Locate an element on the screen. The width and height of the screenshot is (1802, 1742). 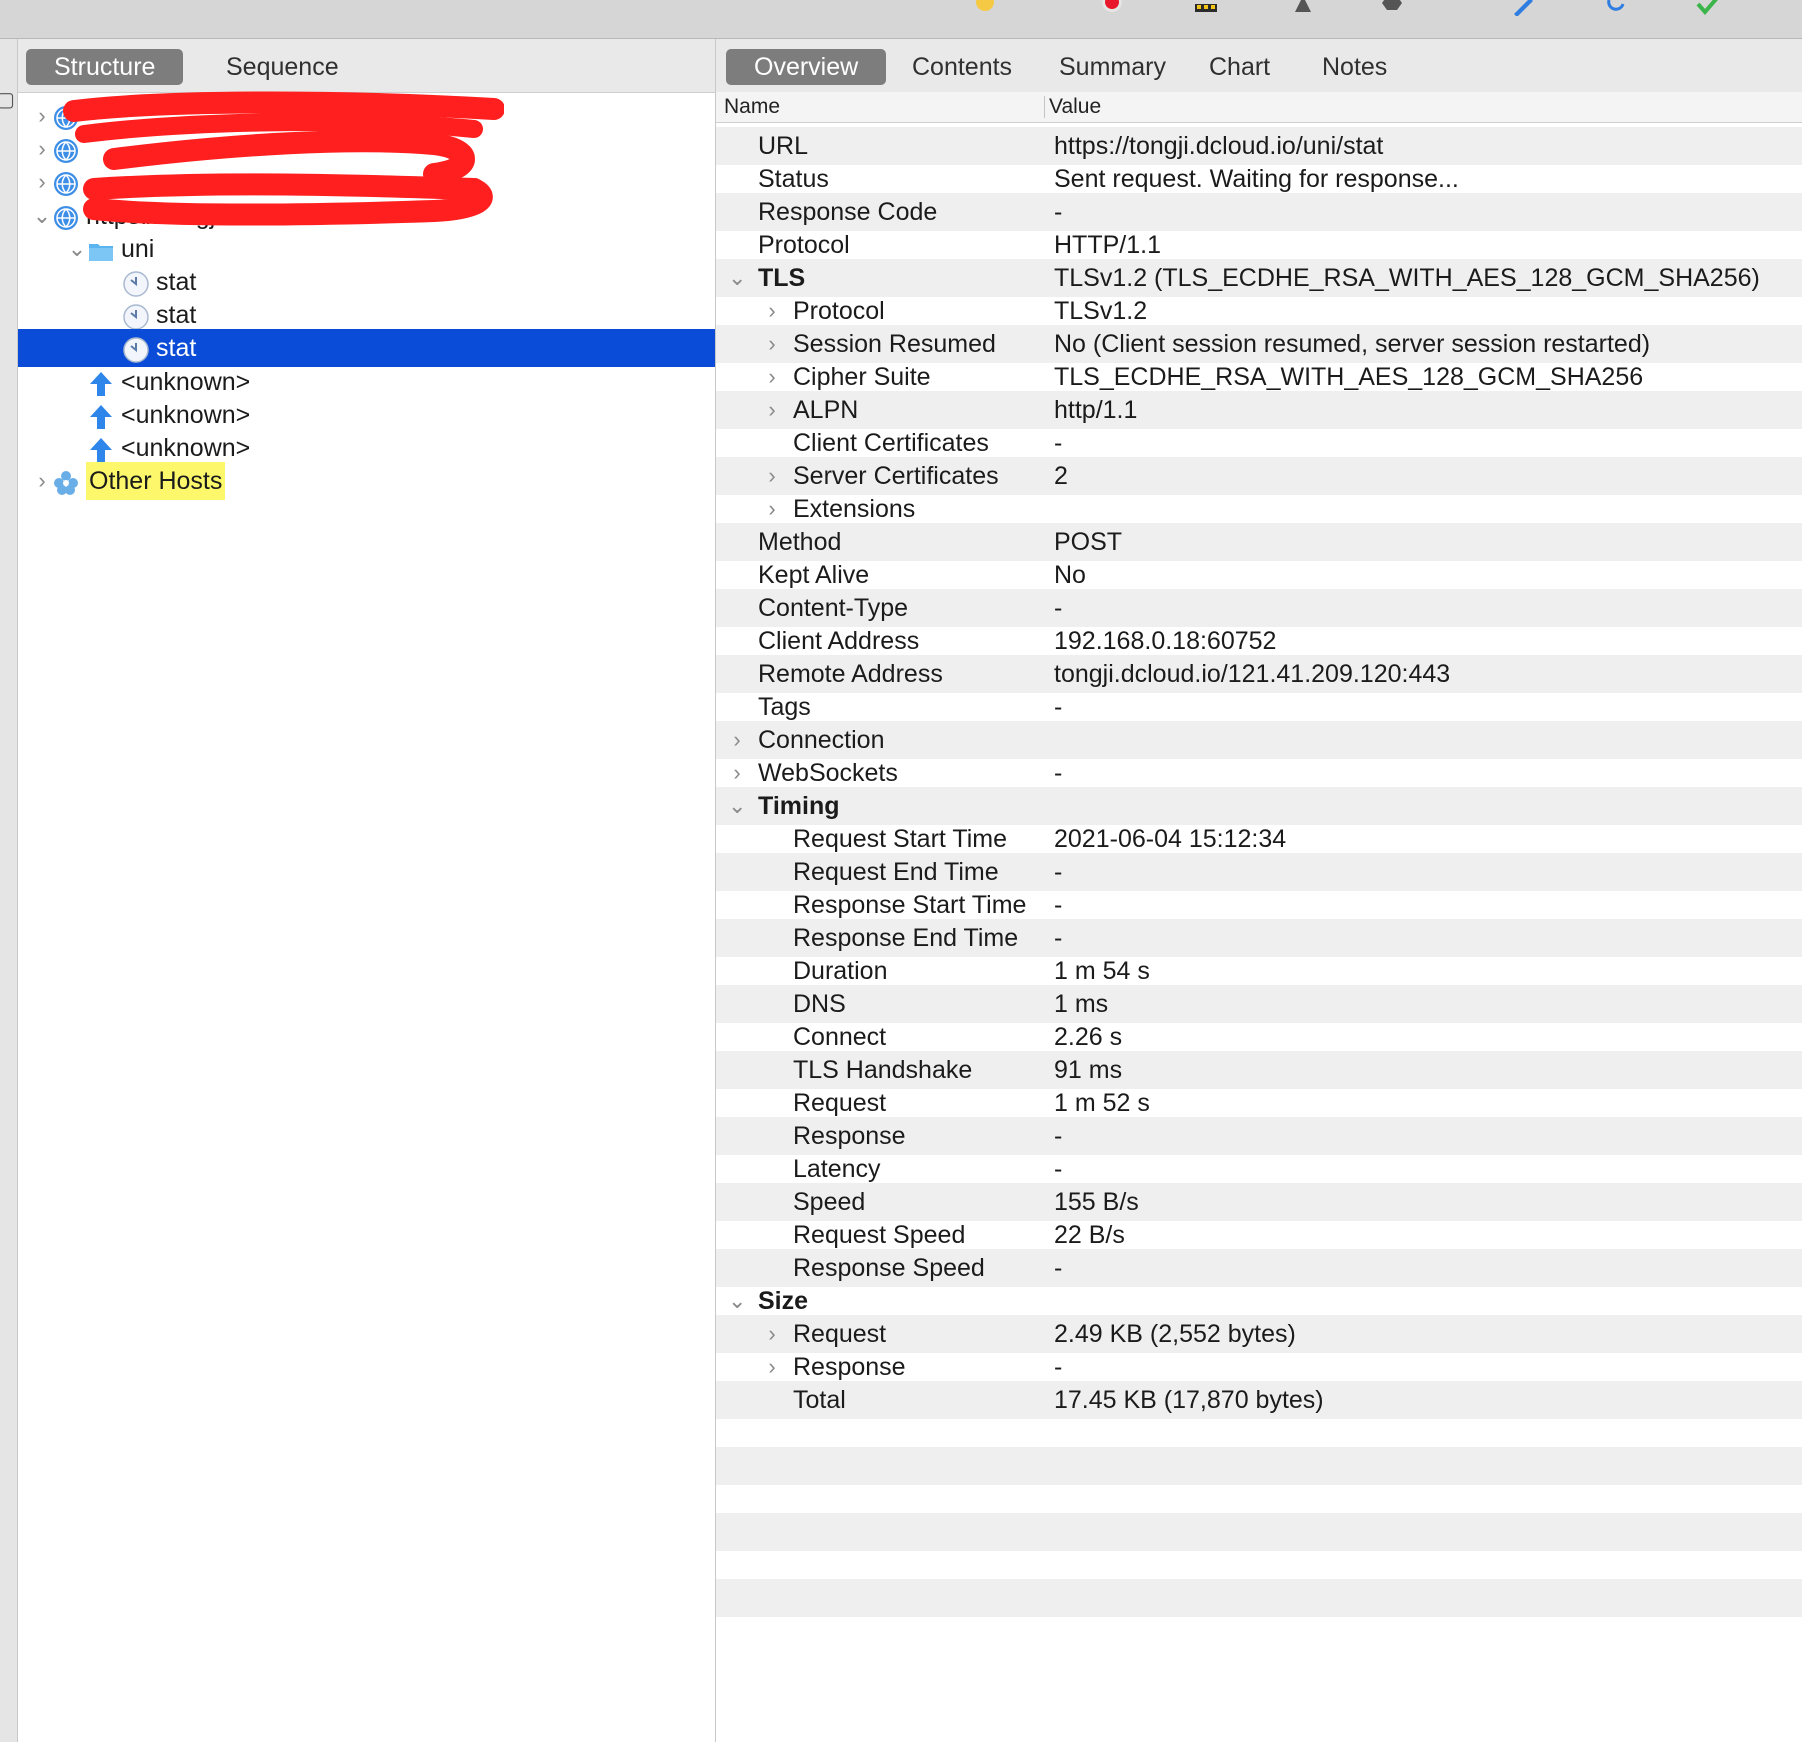
breakpoint-icon is located at coordinates (1303, 8).